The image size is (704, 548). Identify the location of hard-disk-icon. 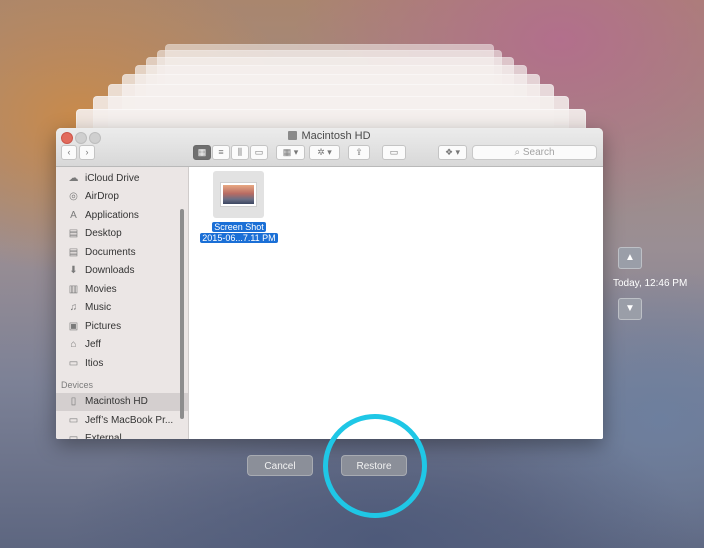
(293, 135).